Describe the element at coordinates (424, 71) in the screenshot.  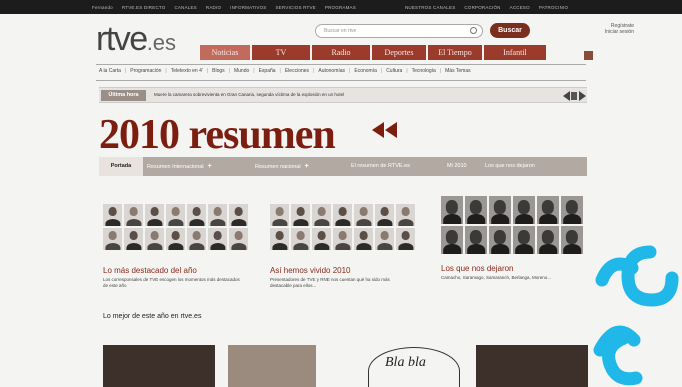
I see `subnav-item: Tecnología` at that location.